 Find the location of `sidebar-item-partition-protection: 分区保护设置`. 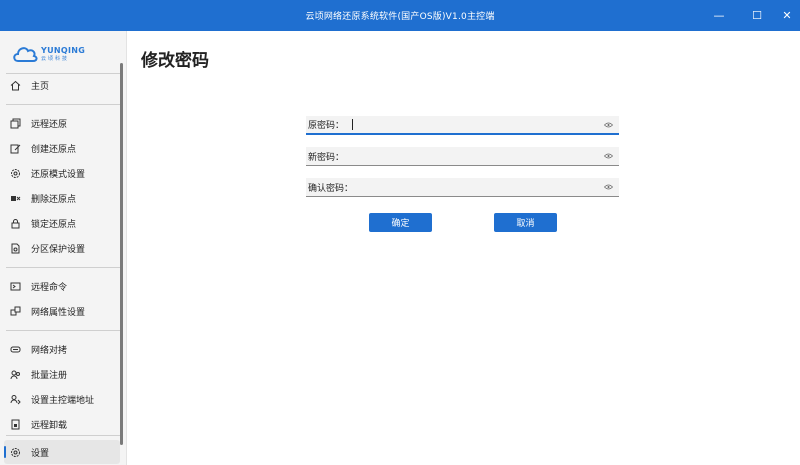

sidebar-item-partition-protection: 分区保护设置 is located at coordinates (62, 248).